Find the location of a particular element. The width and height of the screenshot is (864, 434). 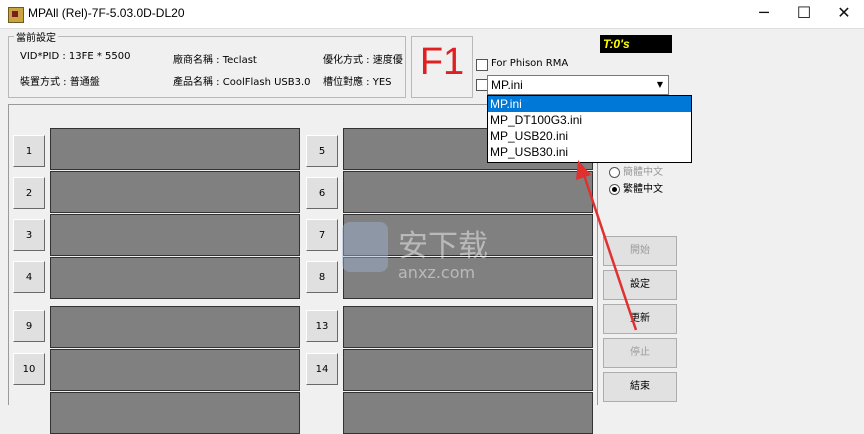

port-button: 1 is located at coordinates (29, 151).